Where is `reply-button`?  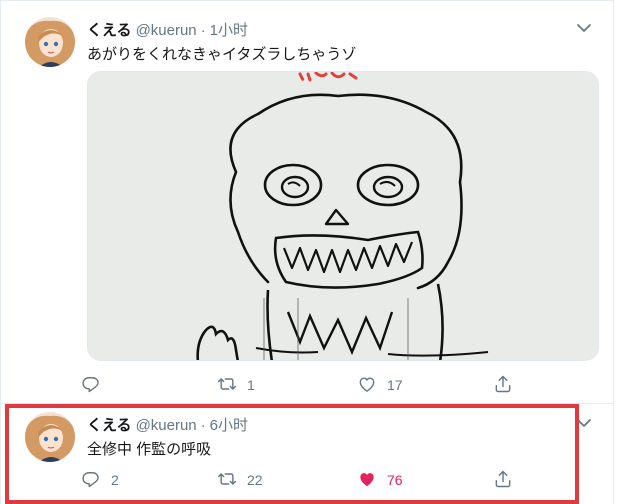
reply-button is located at coordinates (96, 385).